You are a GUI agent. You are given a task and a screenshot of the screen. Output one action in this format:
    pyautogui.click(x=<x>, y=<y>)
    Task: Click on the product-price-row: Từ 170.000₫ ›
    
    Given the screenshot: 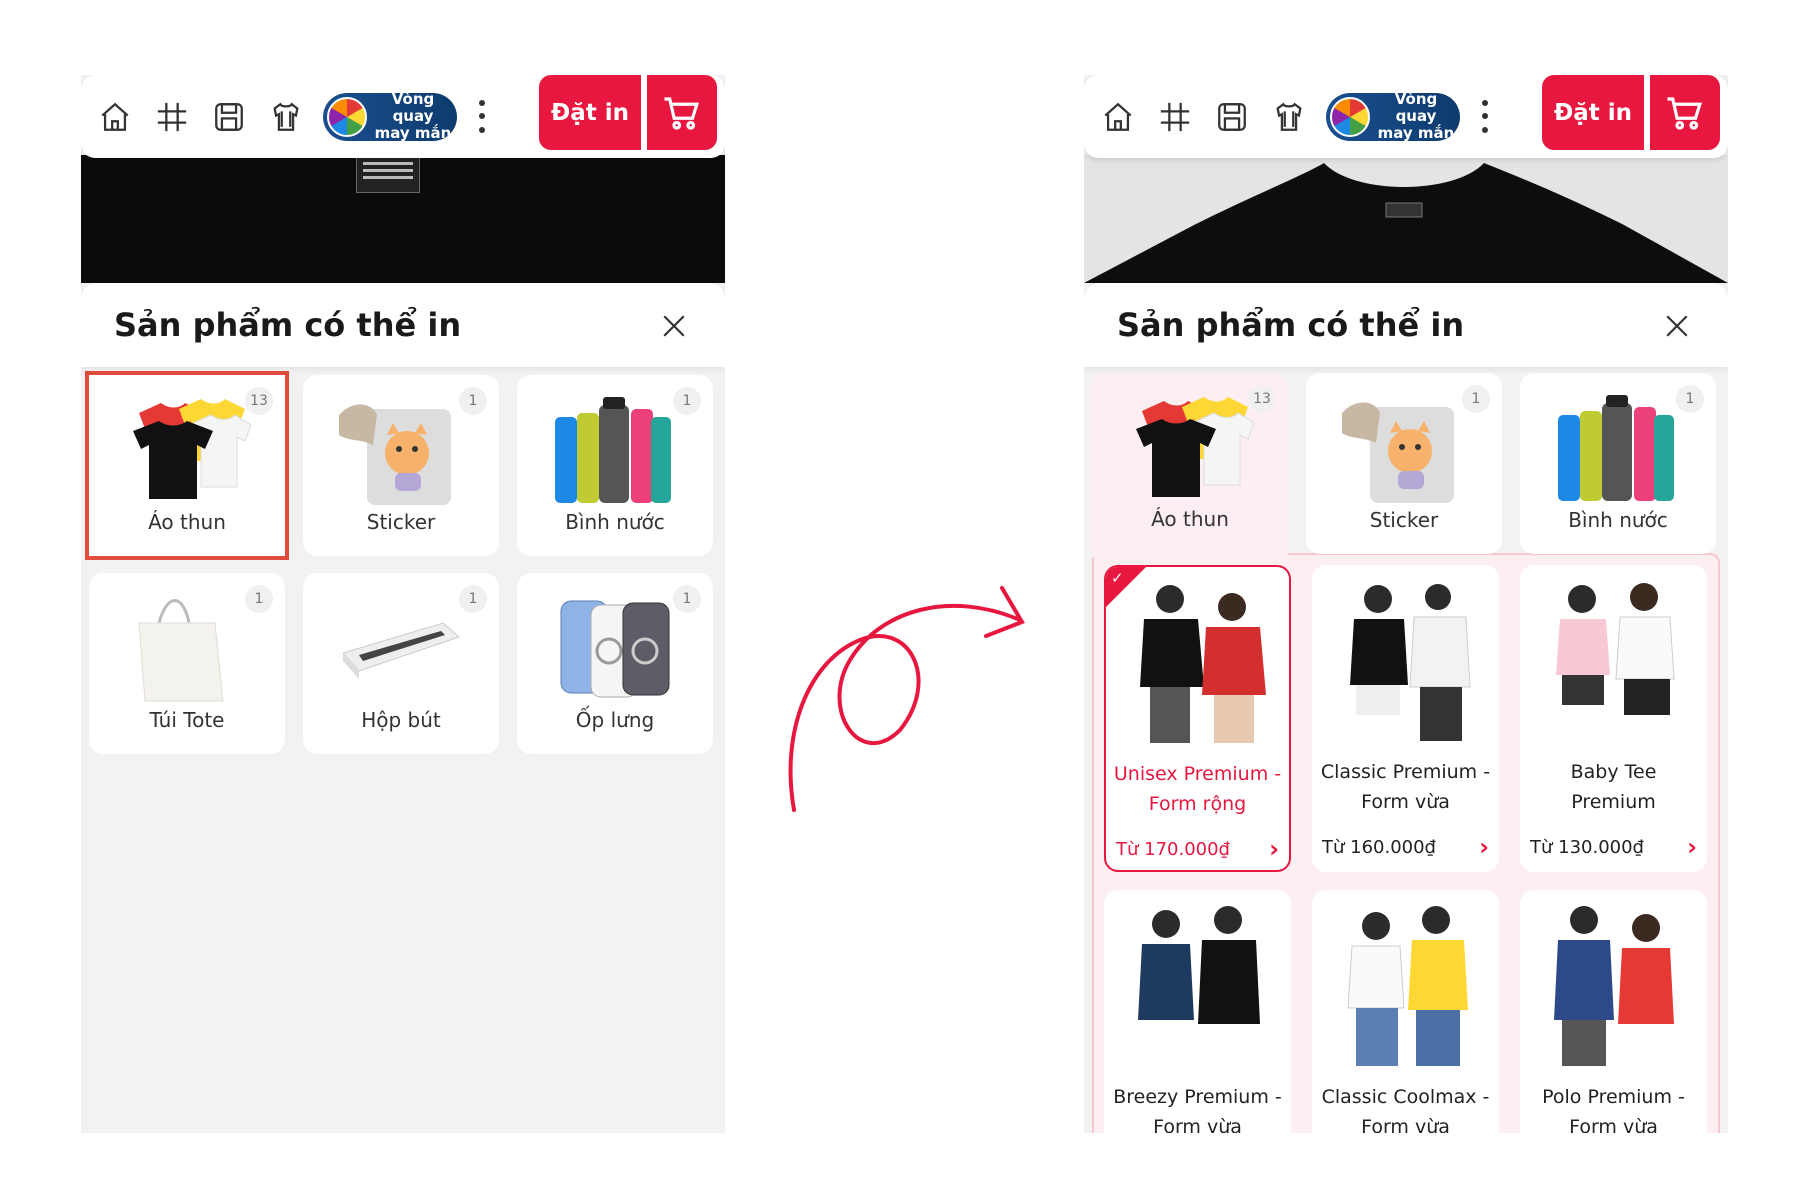 What is the action you would take?
    pyautogui.click(x=1197, y=849)
    